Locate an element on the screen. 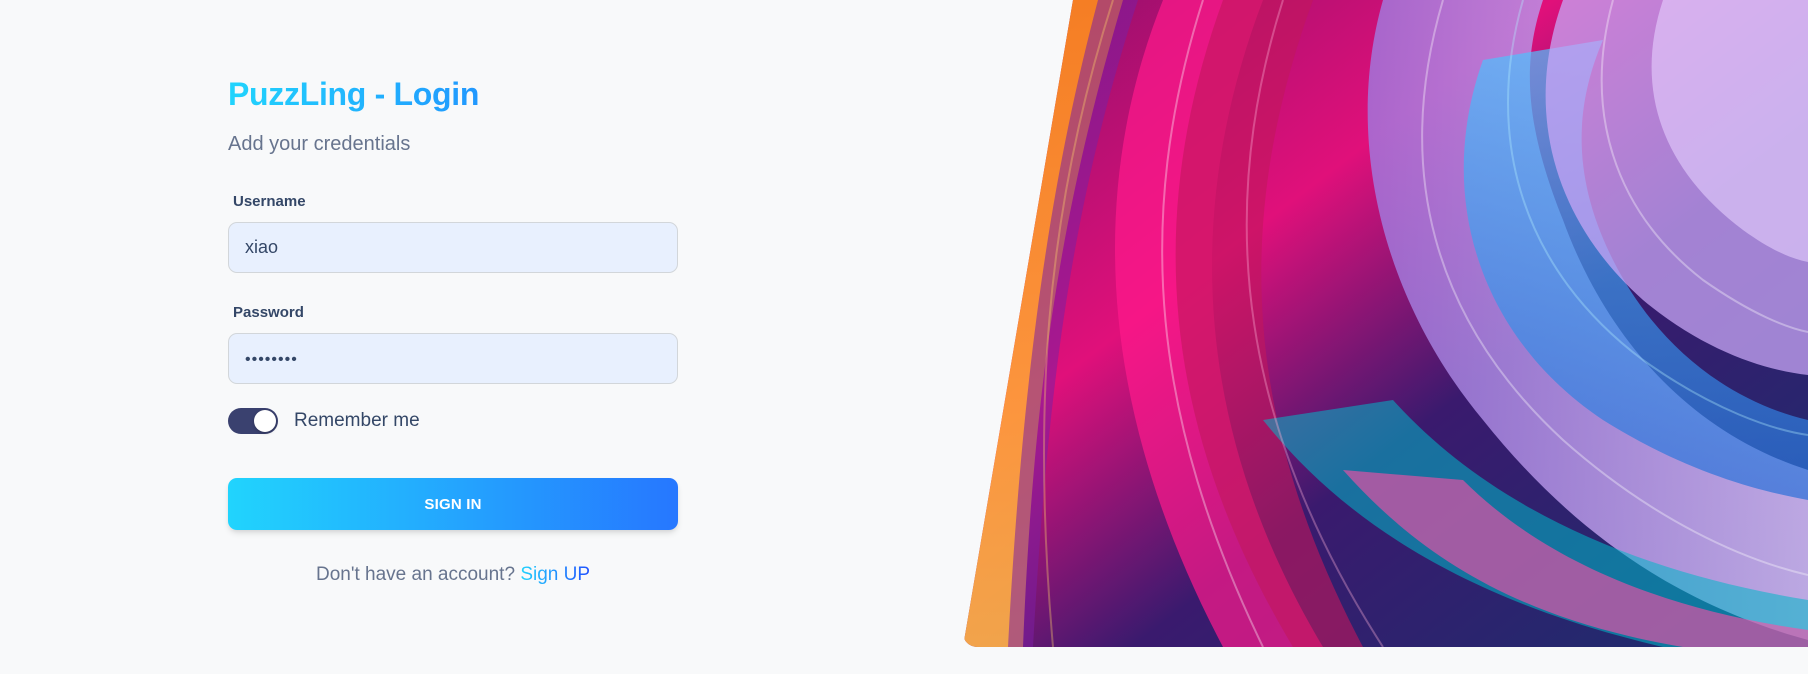  page-title: PuzzLing - Login is located at coordinates (453, 94).